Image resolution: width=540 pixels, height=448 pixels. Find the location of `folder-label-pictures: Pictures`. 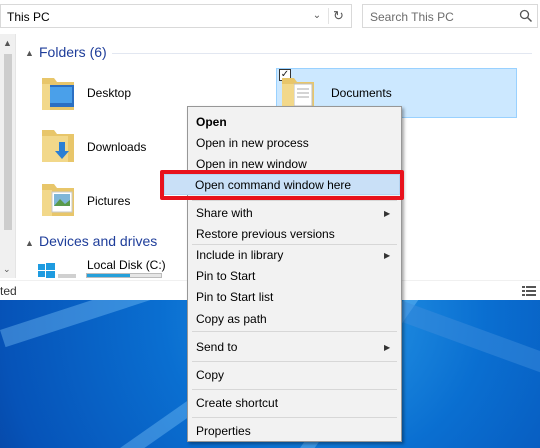

folder-label-pictures: Pictures is located at coordinates (108, 201).